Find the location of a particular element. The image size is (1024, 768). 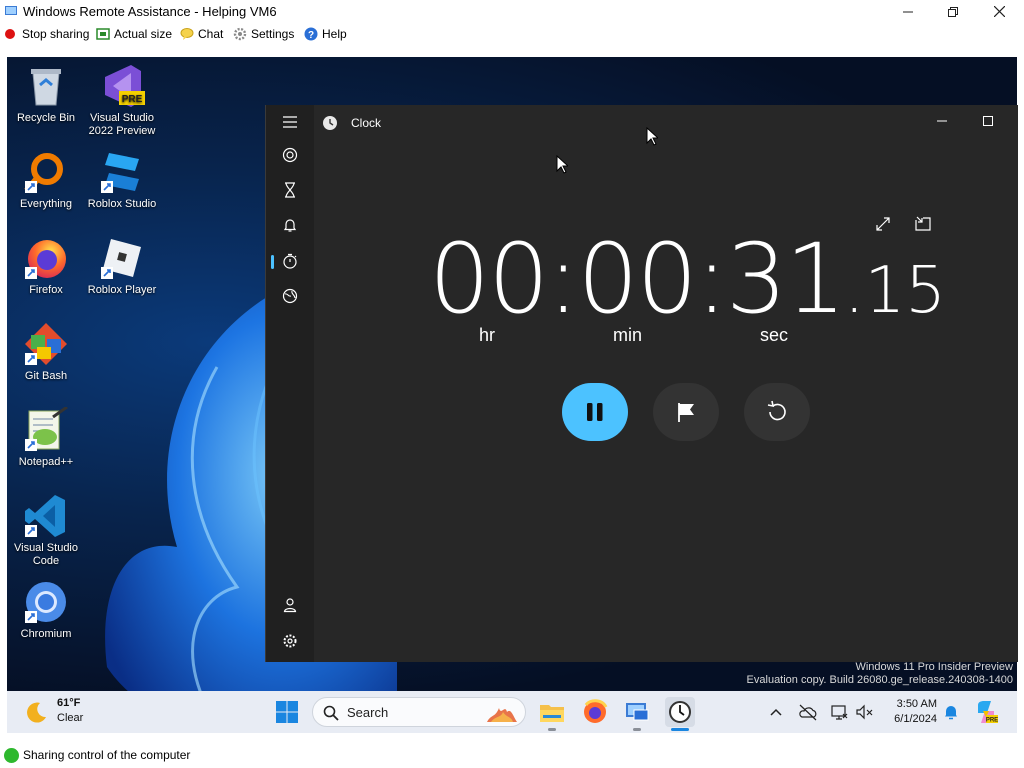

onedrive-tray is located at coordinates (807, 712).